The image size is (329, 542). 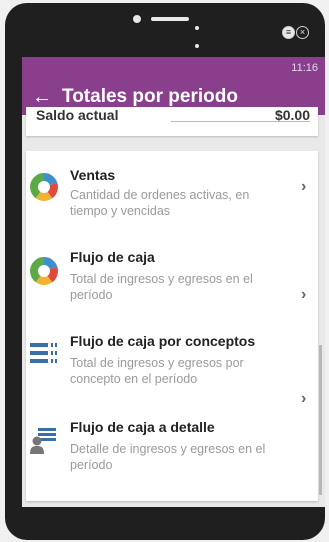 What do you see at coordinates (43, 353) in the screenshot?
I see `list-bars-icon` at bounding box center [43, 353].